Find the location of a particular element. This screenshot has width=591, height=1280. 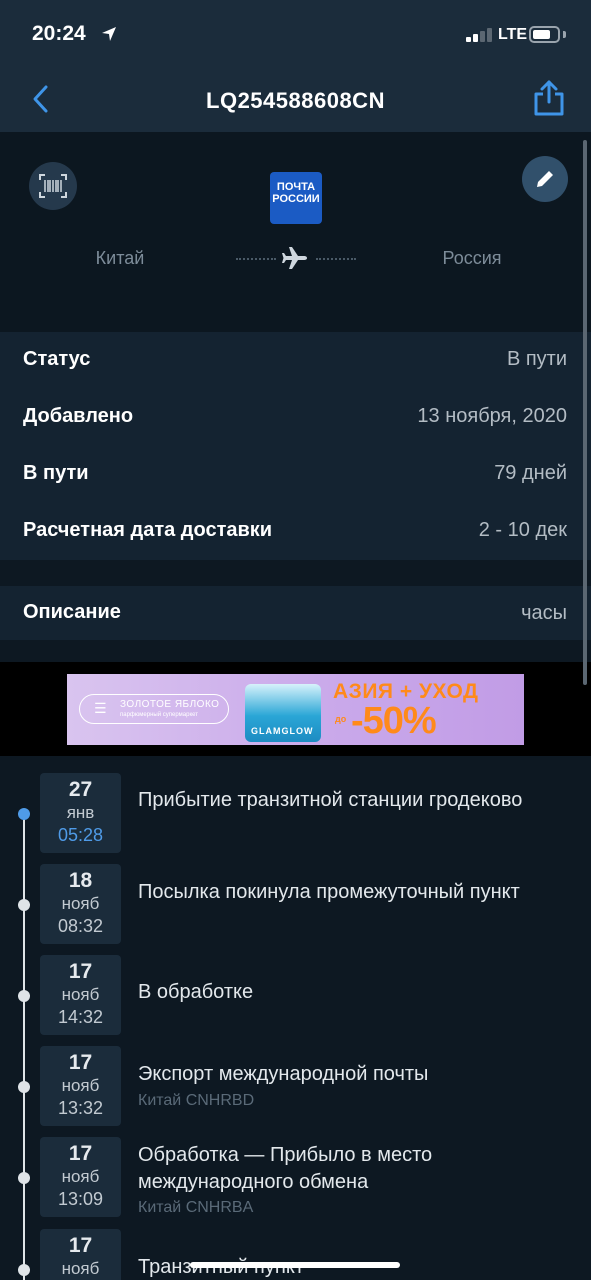

info-label: Статус is located at coordinates (57, 359).